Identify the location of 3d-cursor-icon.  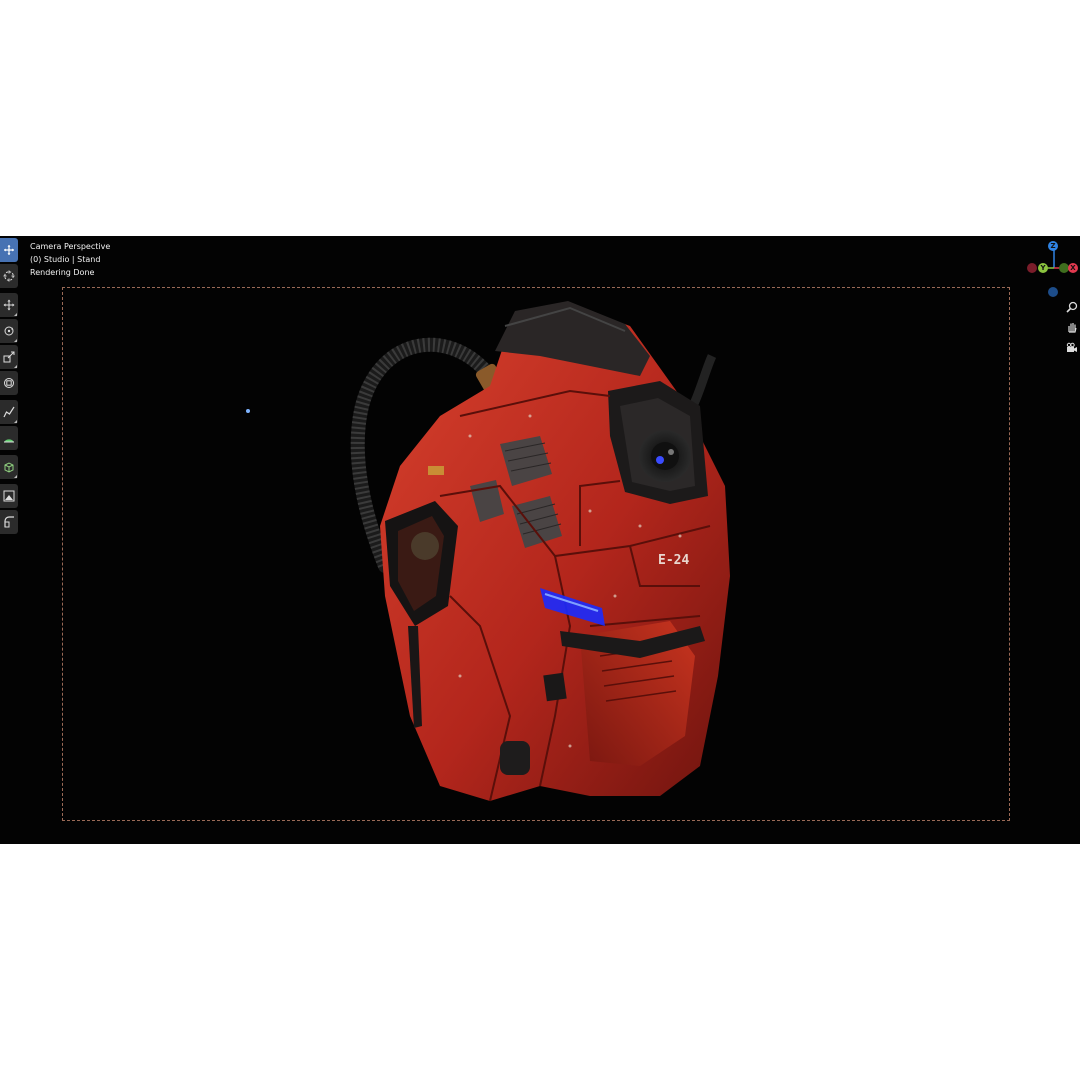
(9, 276).